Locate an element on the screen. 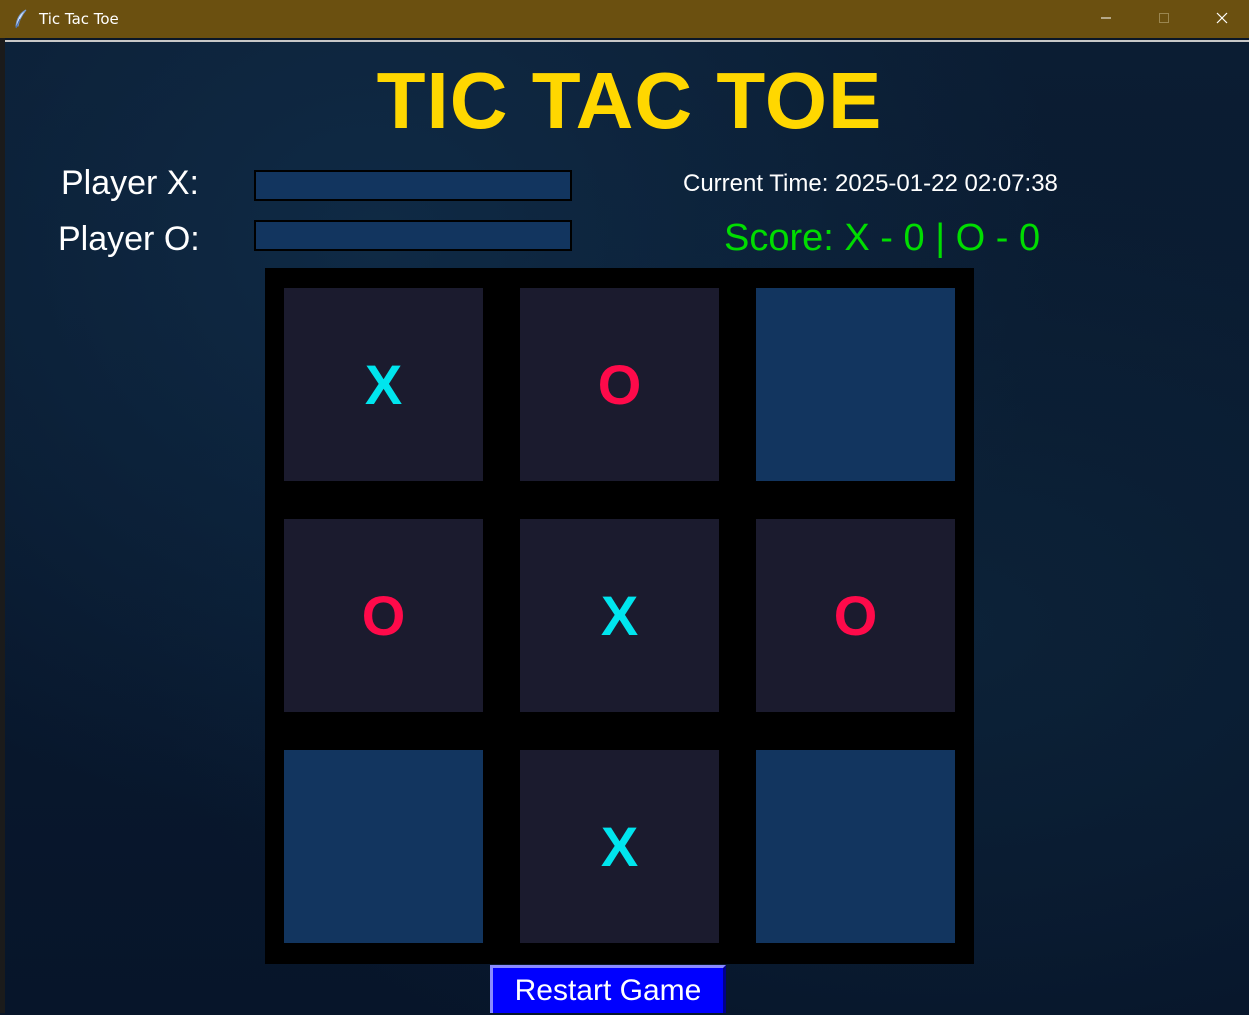 Image resolution: width=1249 pixels, height=1015 pixels. close-button is located at coordinates (1221, 19).